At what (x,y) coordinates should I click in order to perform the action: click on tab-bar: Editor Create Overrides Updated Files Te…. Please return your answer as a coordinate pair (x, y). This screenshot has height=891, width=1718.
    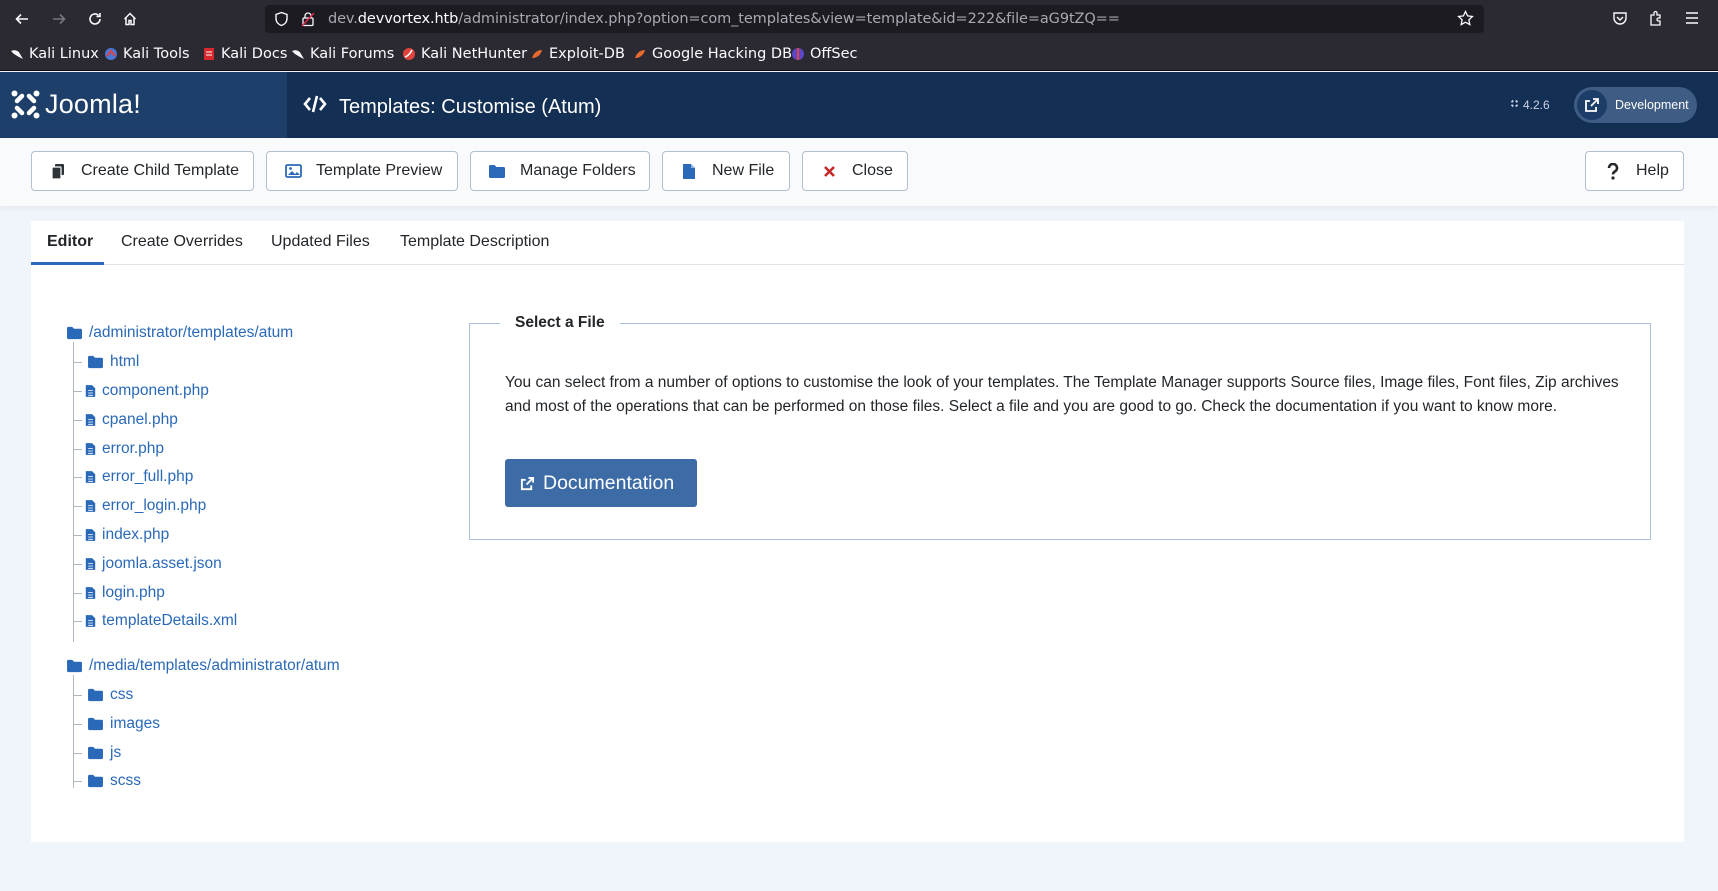
    Looking at the image, I should click on (857, 243).